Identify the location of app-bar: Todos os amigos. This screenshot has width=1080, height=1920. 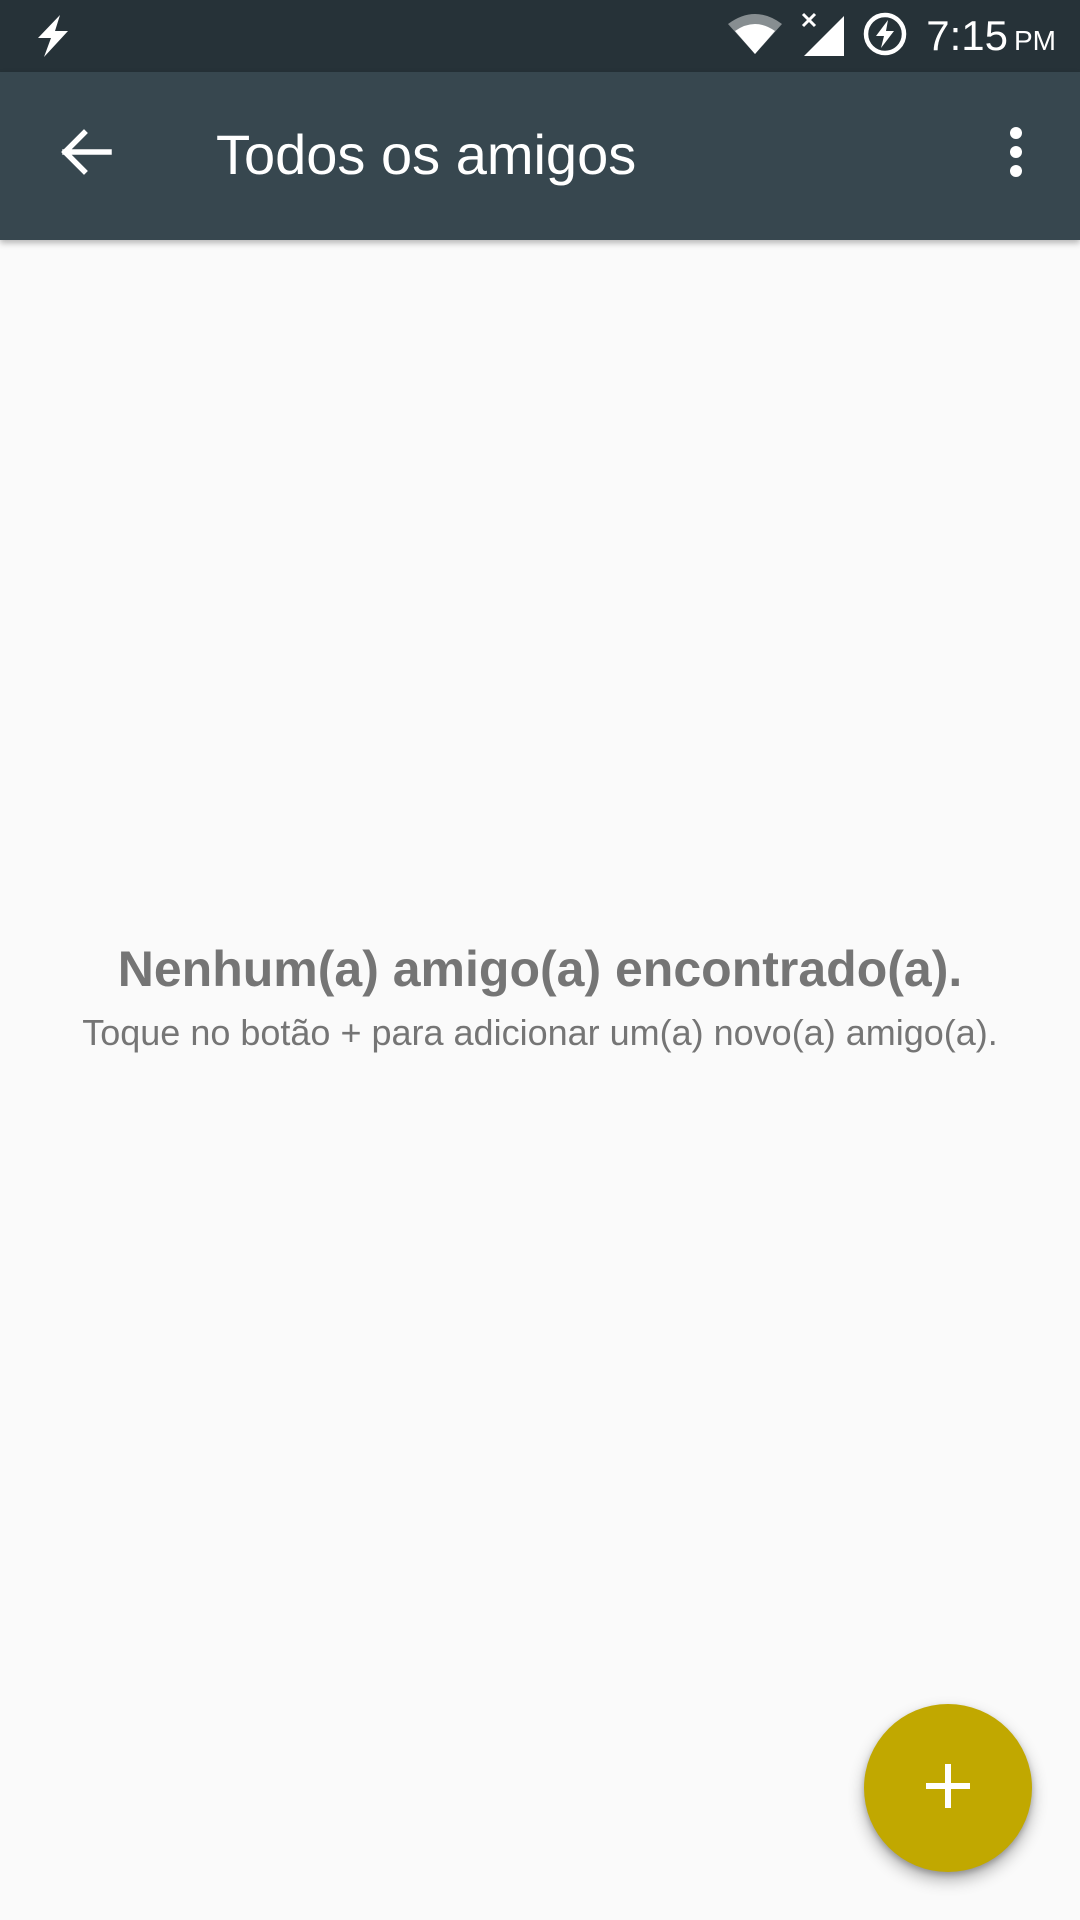
(540, 156).